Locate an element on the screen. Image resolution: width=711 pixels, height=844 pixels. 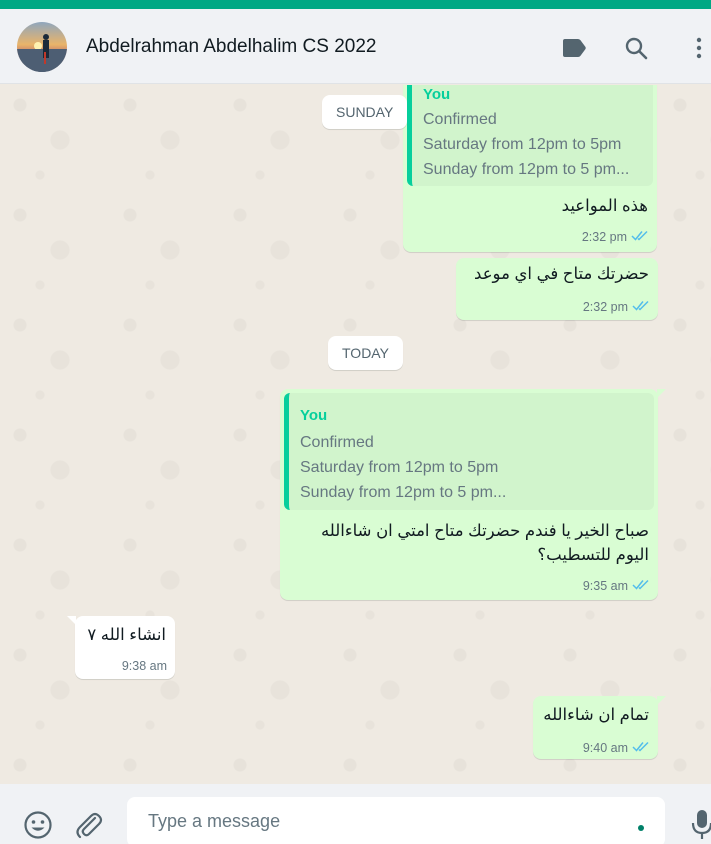
chat-header: Abdelrahman Abdelhalim CS 2022 is located at coordinates (355, 46).